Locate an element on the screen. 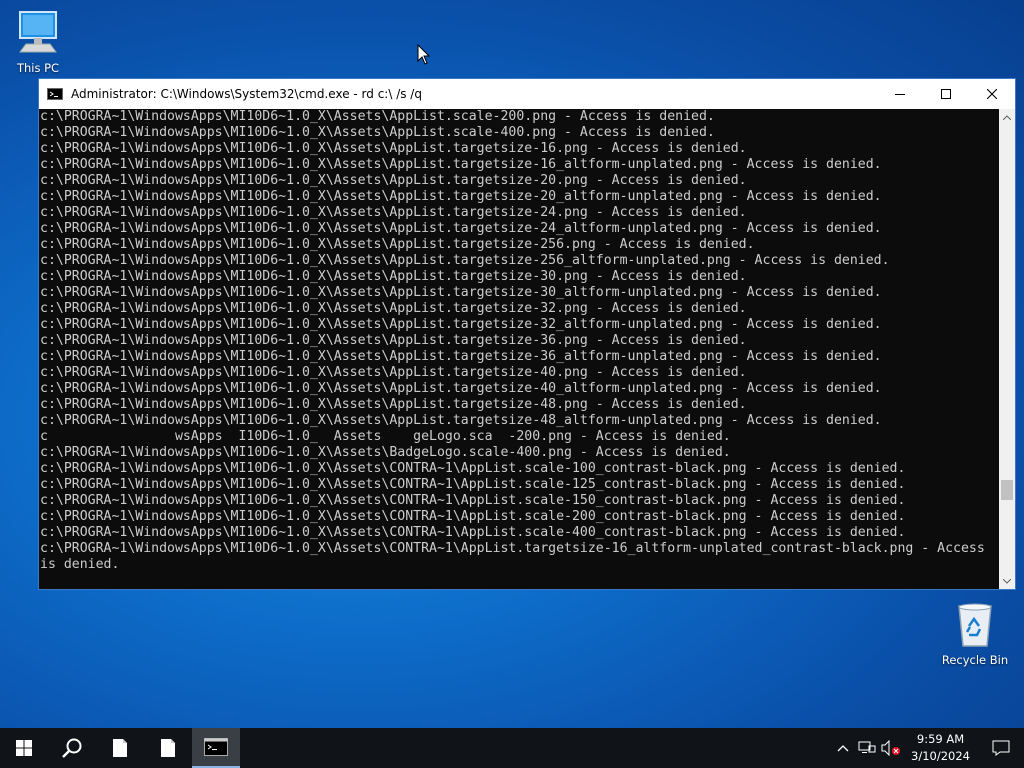 This screenshot has height=768, width=1024. start-button is located at coordinates (24, 748).